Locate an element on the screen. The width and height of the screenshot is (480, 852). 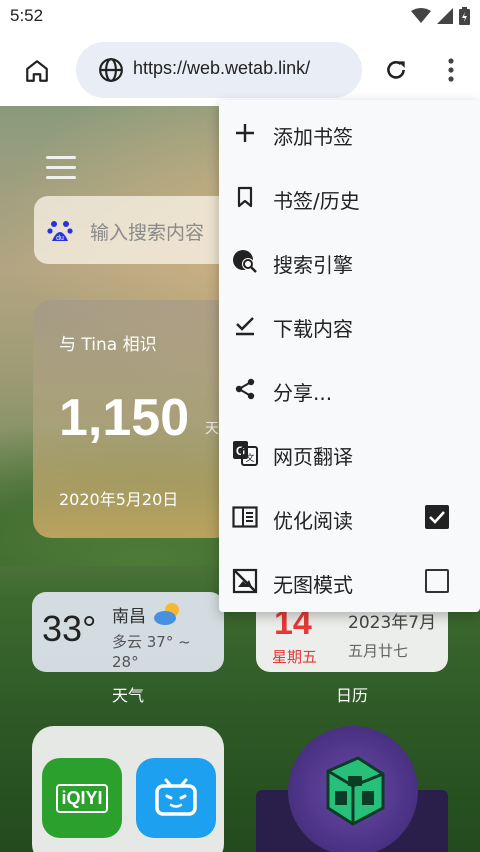
translate-icon: G 文 is located at coordinates (245, 453).